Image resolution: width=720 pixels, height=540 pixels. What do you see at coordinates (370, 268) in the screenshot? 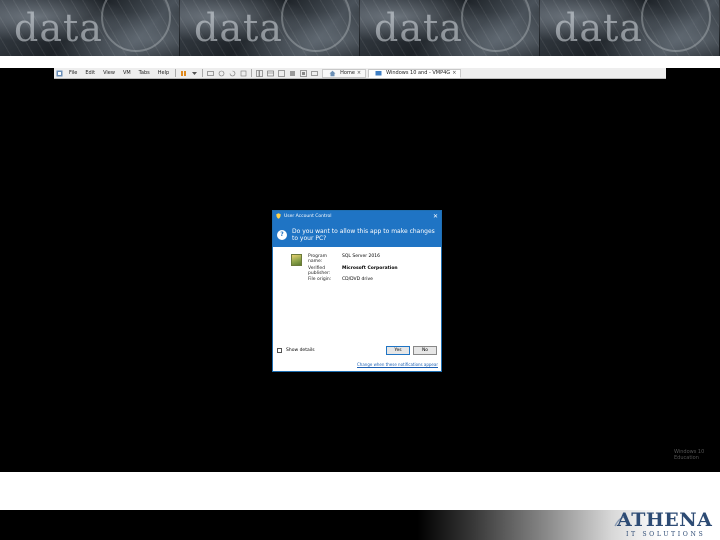
I see `publisher-value: Microsoft Corporation` at bounding box center [370, 268].